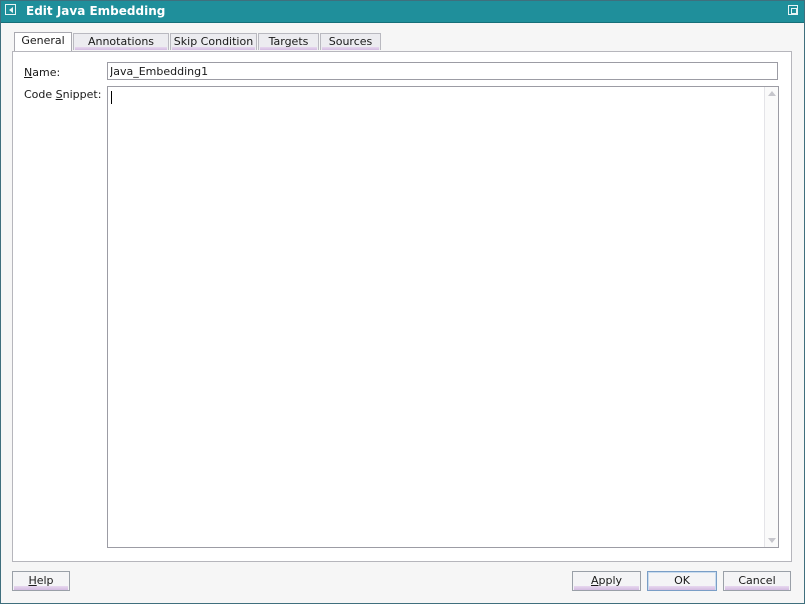  I want to click on code-snippet-label-mnemonic: S, so click(59, 94).